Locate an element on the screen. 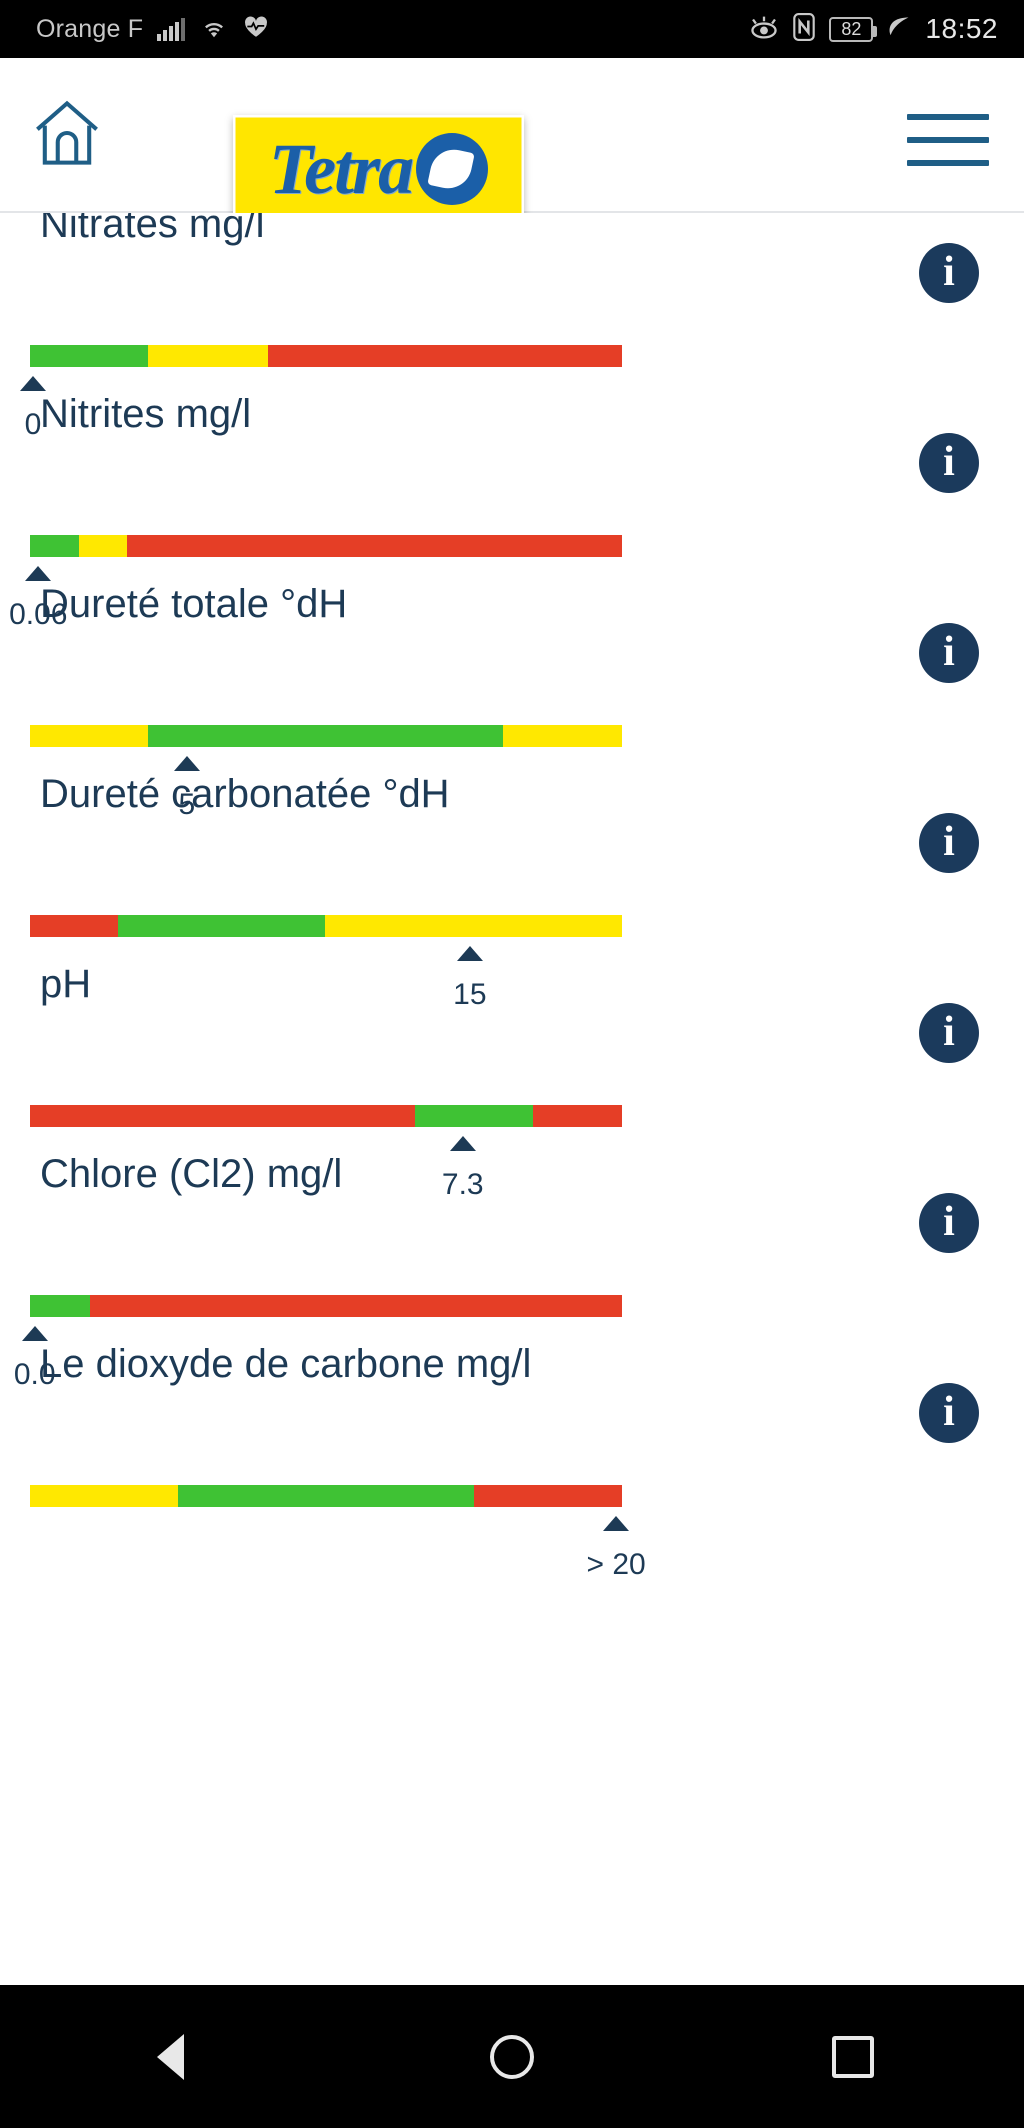 The height and width of the screenshot is (2128, 1024). battery-icon: 82 is located at coordinates (853, 29).